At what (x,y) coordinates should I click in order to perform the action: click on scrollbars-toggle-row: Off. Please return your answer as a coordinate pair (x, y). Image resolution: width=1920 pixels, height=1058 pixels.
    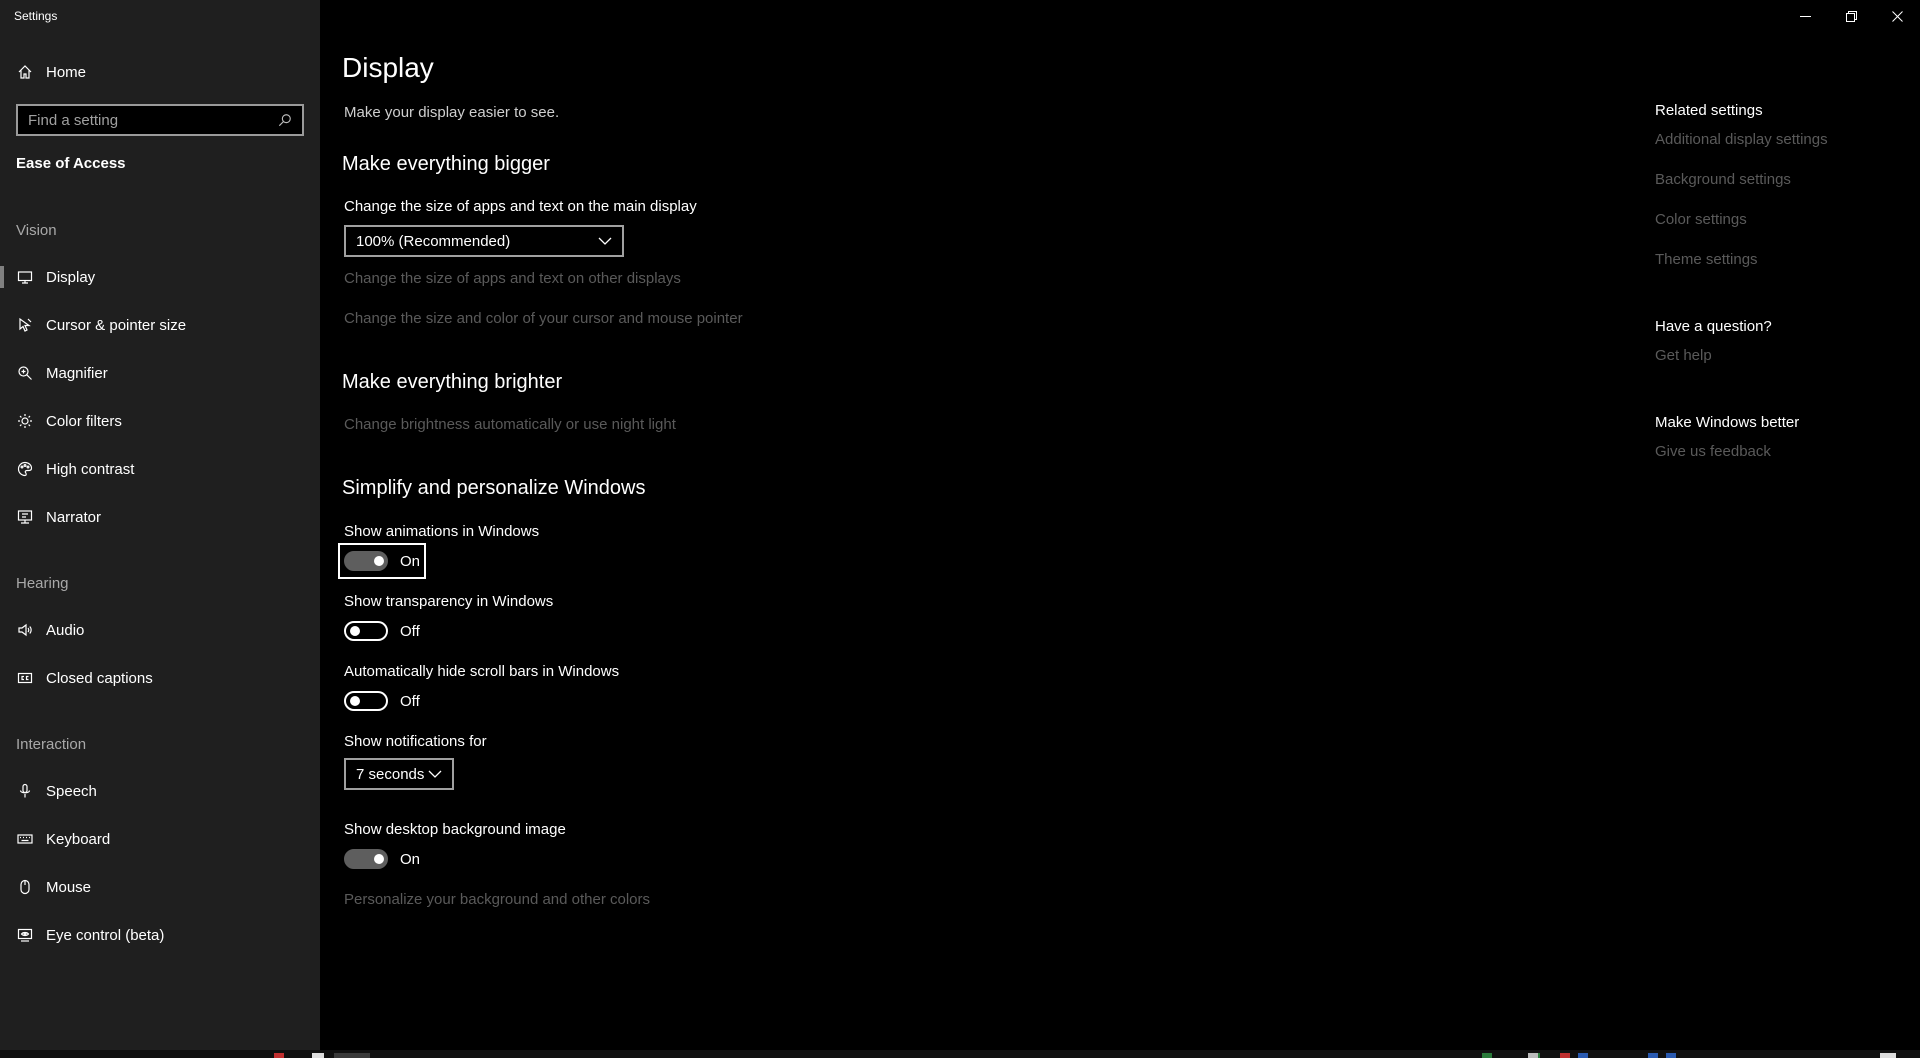
    Looking at the image, I should click on (382, 701).